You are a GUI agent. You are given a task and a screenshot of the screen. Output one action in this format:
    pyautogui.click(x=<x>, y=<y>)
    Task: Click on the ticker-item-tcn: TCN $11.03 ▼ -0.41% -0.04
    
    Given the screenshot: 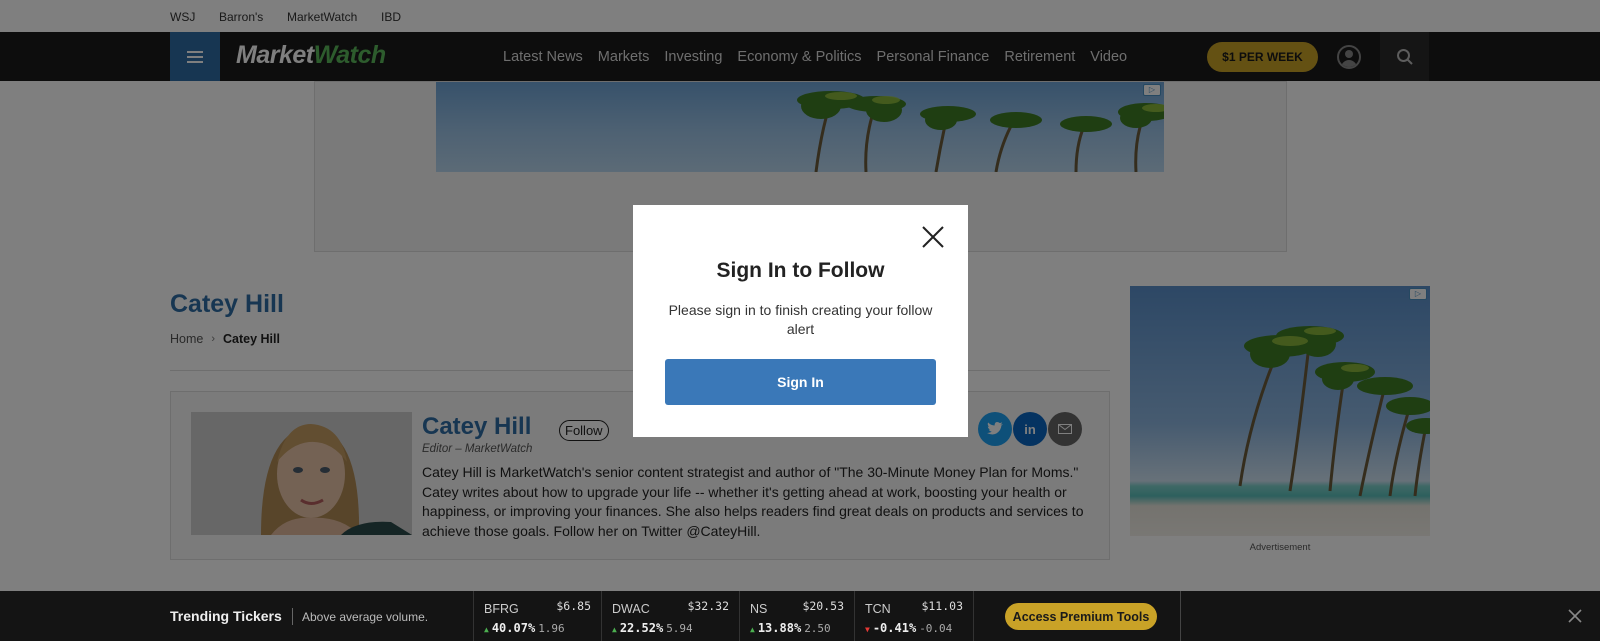 What is the action you would take?
    pyautogui.click(x=914, y=616)
    